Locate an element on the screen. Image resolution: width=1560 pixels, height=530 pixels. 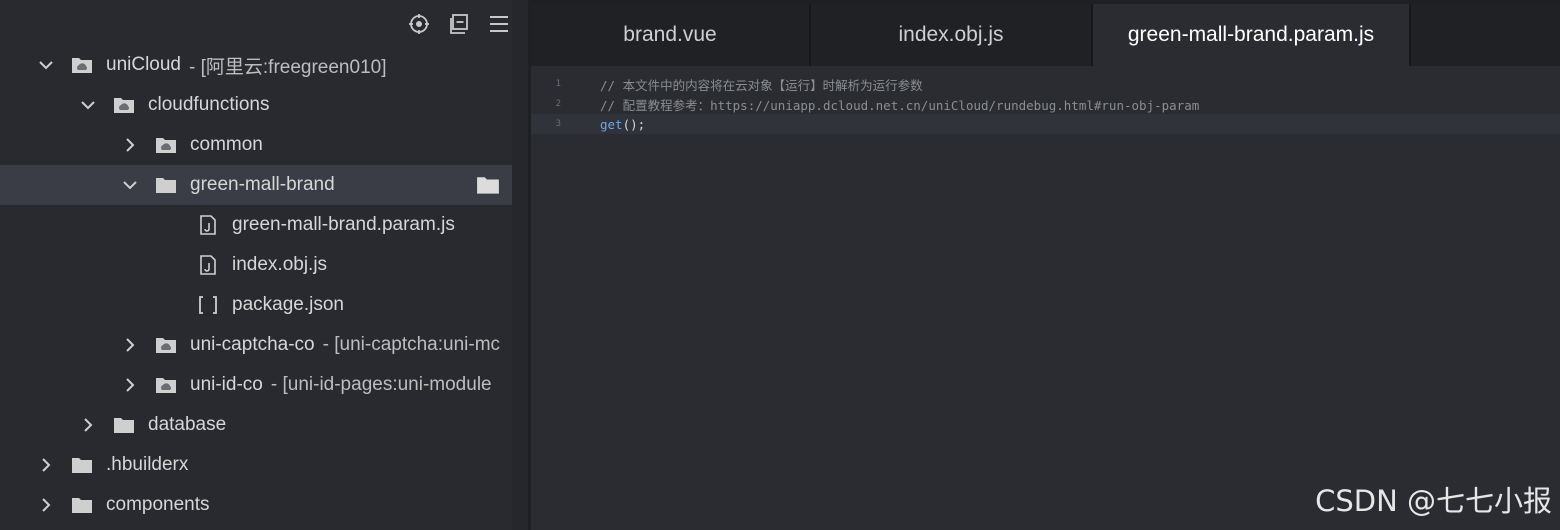
collapse-all-icon is located at coordinates (459, 24).